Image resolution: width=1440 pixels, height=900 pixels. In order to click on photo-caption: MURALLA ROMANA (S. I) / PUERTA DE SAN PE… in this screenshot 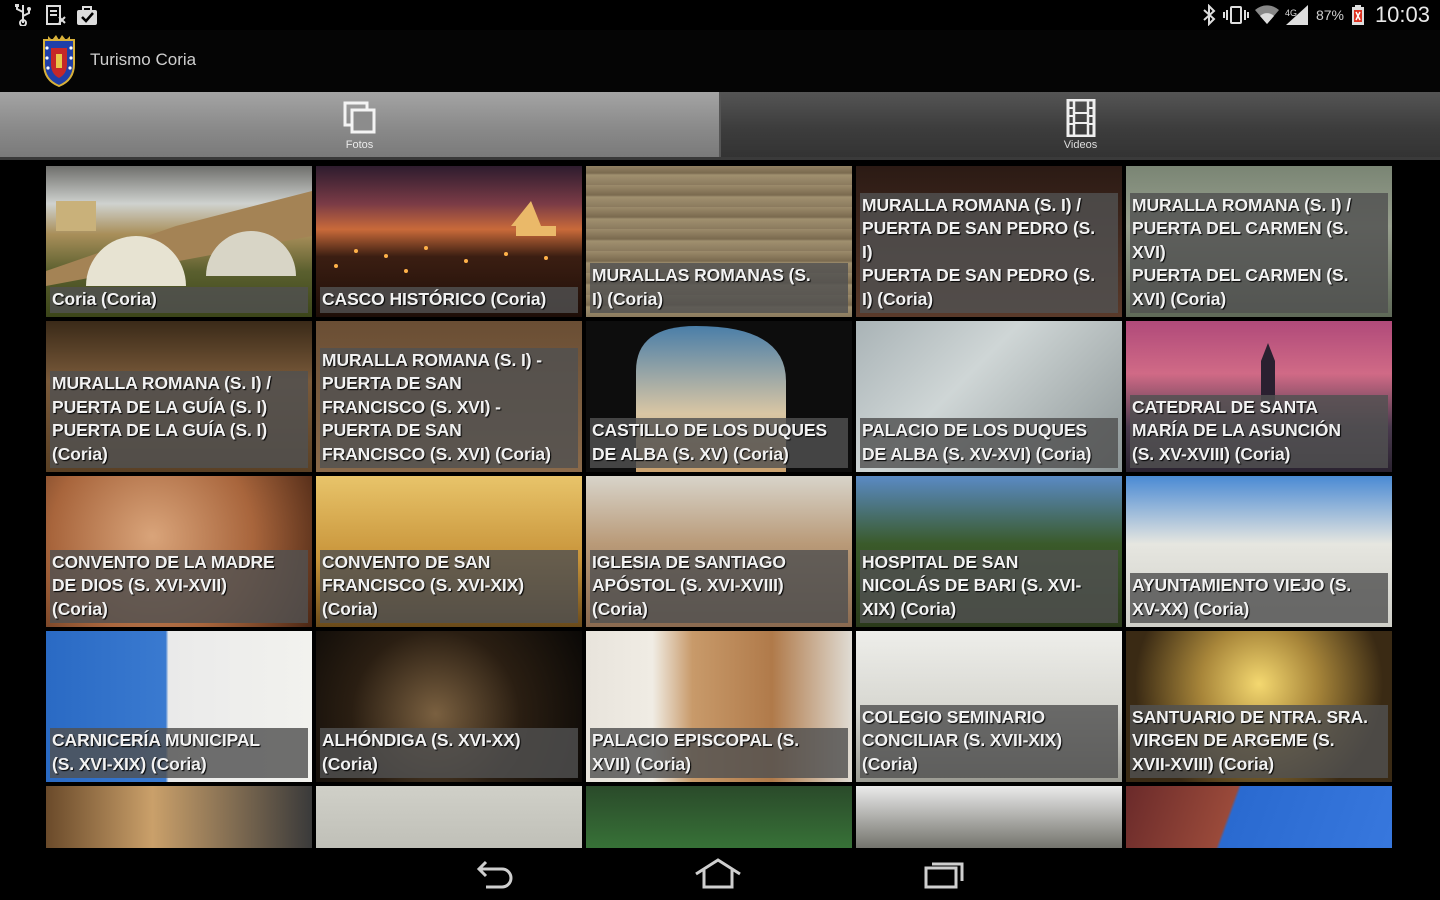, I will do `click(989, 252)`.